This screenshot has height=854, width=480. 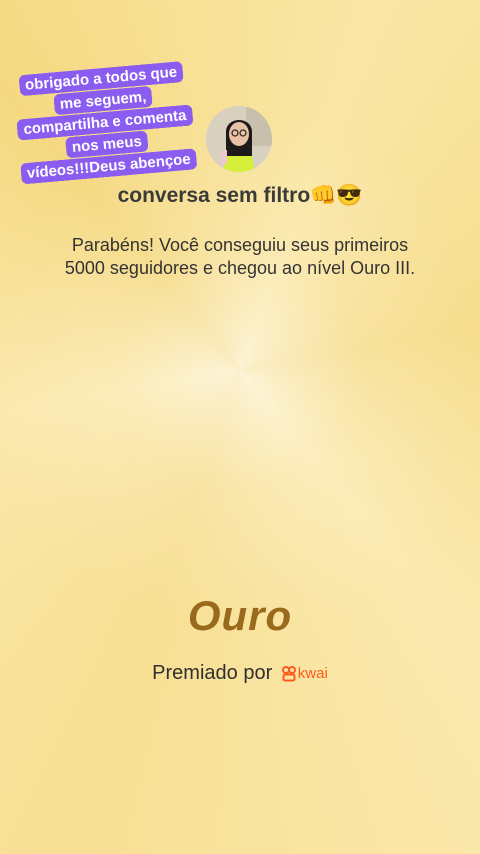 What do you see at coordinates (240, 615) in the screenshot?
I see `level-badge-text: Ouro` at bounding box center [240, 615].